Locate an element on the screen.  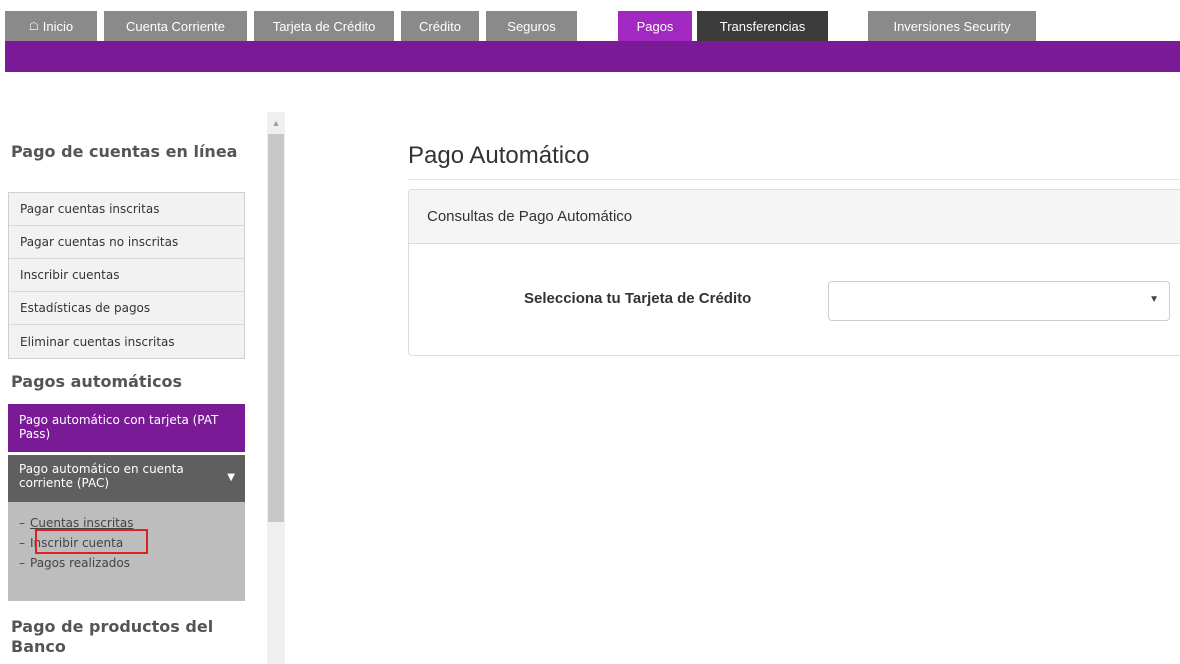
tab-credito: Crédito is located at coordinates (440, 26).